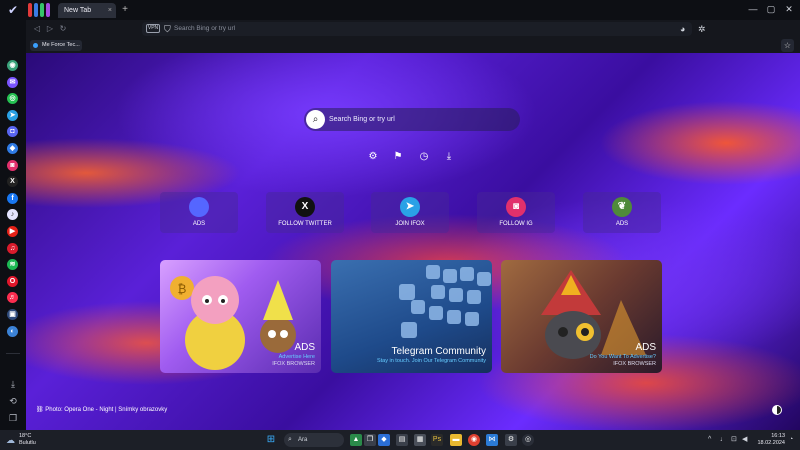 The image size is (800, 450). Describe the element at coordinates (622, 212) in the screenshot. I see `speed-dial-tile: ❦ ADS` at that location.